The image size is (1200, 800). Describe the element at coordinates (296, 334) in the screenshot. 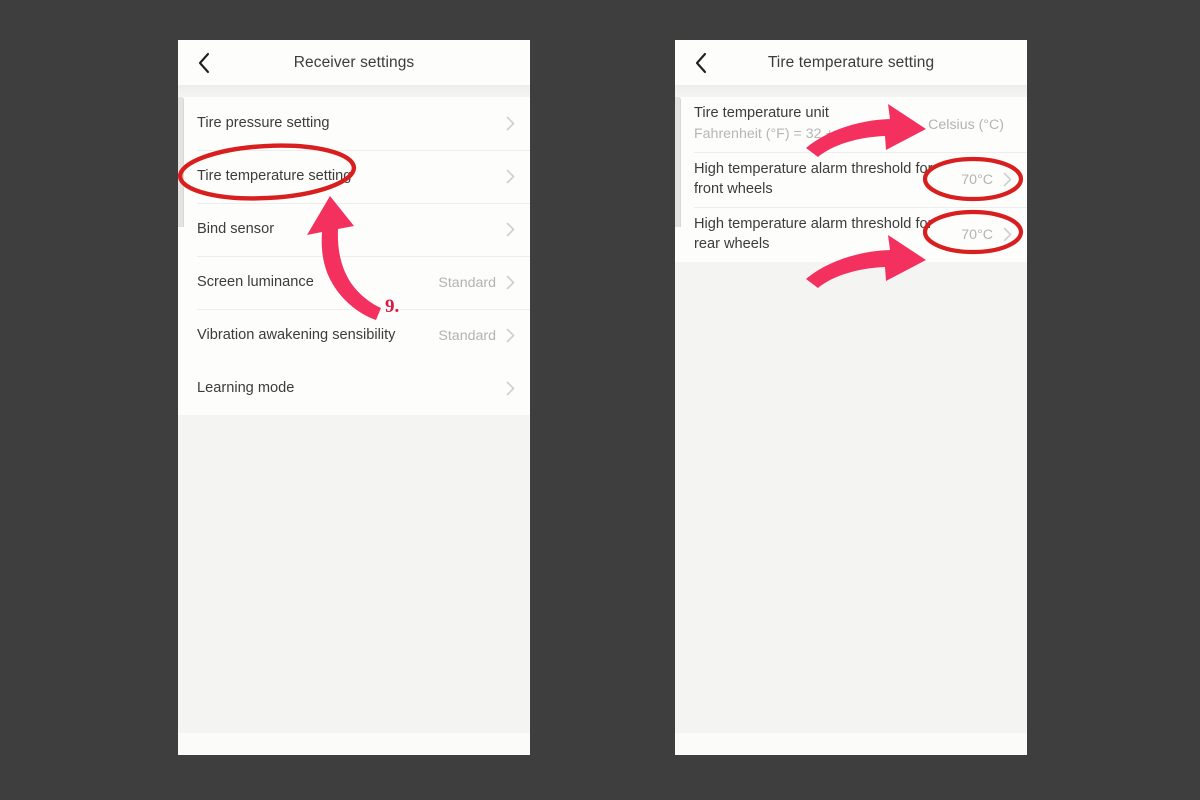

I see `row-label: Vibration awakening sensibility` at that location.